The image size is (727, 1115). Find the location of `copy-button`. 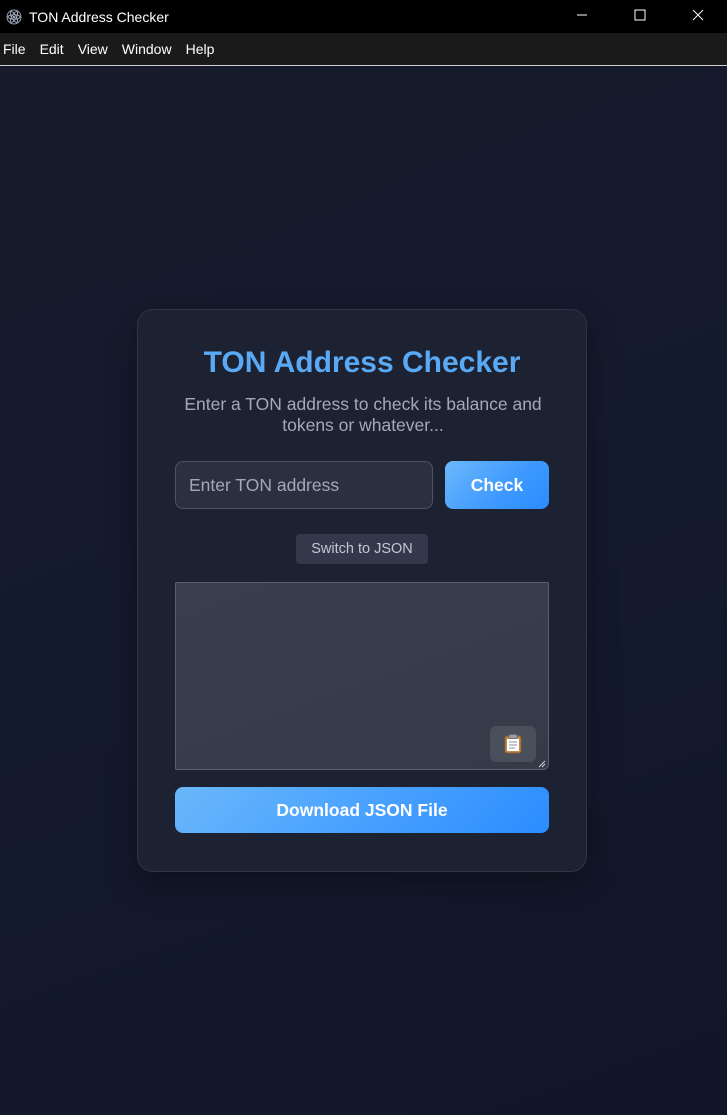

copy-button is located at coordinates (513, 744).